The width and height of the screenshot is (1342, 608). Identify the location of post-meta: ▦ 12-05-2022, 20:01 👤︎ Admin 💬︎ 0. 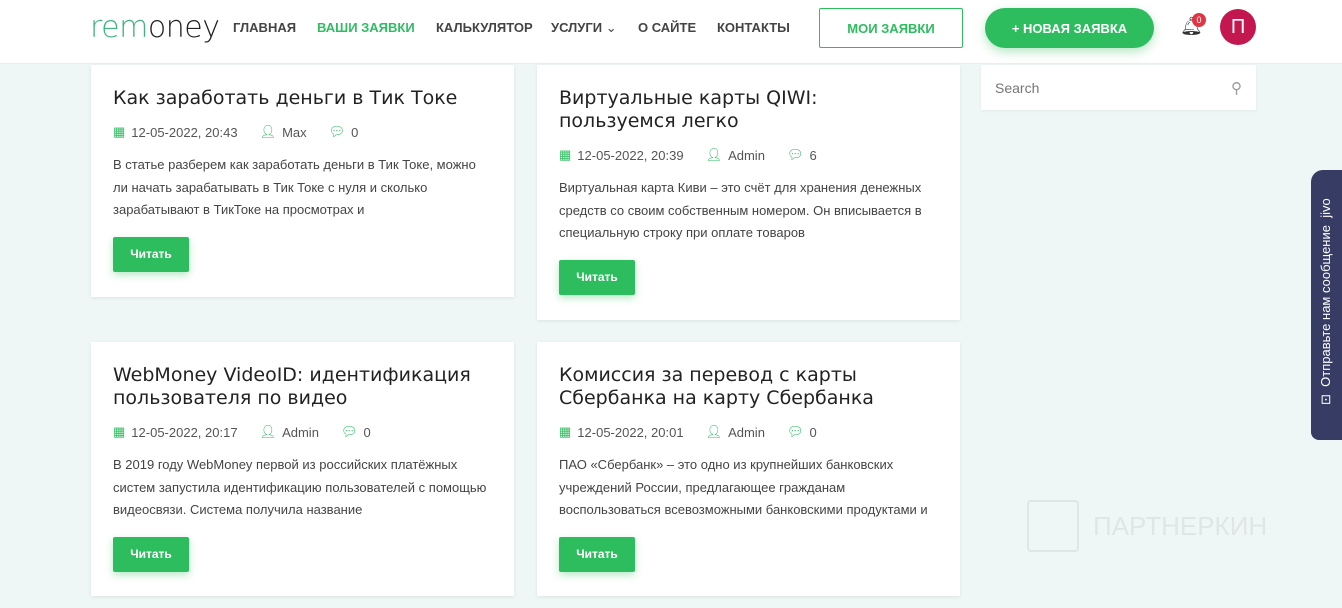
(748, 432).